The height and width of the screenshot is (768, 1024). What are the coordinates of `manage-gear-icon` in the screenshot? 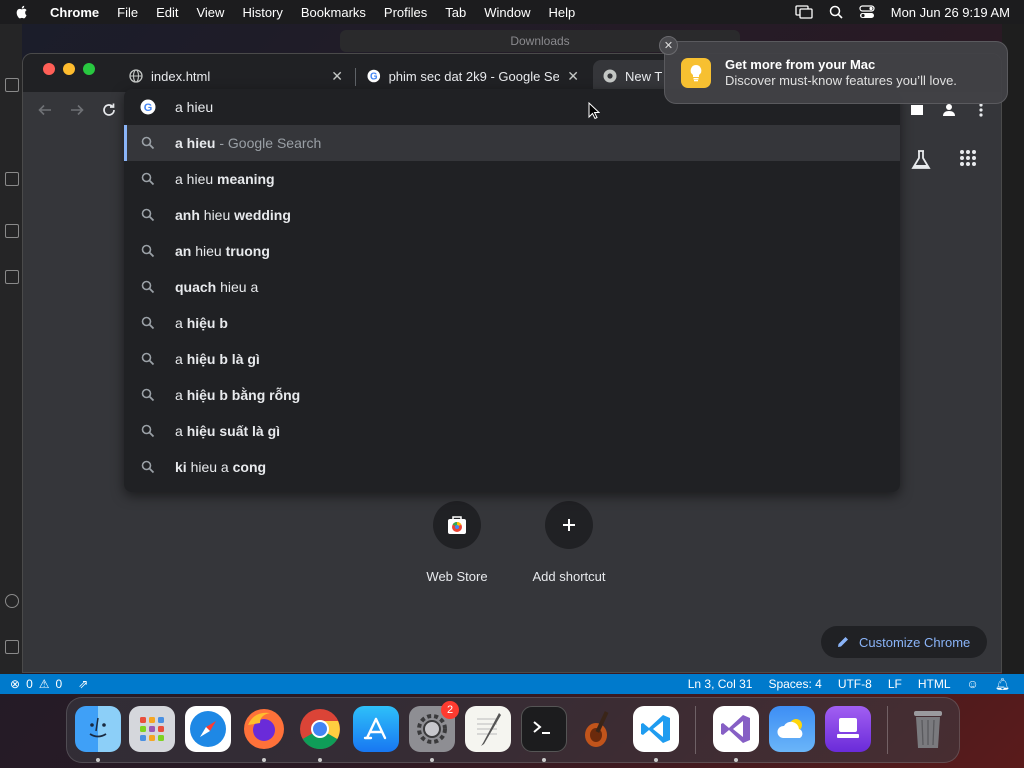 It's located at (12, 647).